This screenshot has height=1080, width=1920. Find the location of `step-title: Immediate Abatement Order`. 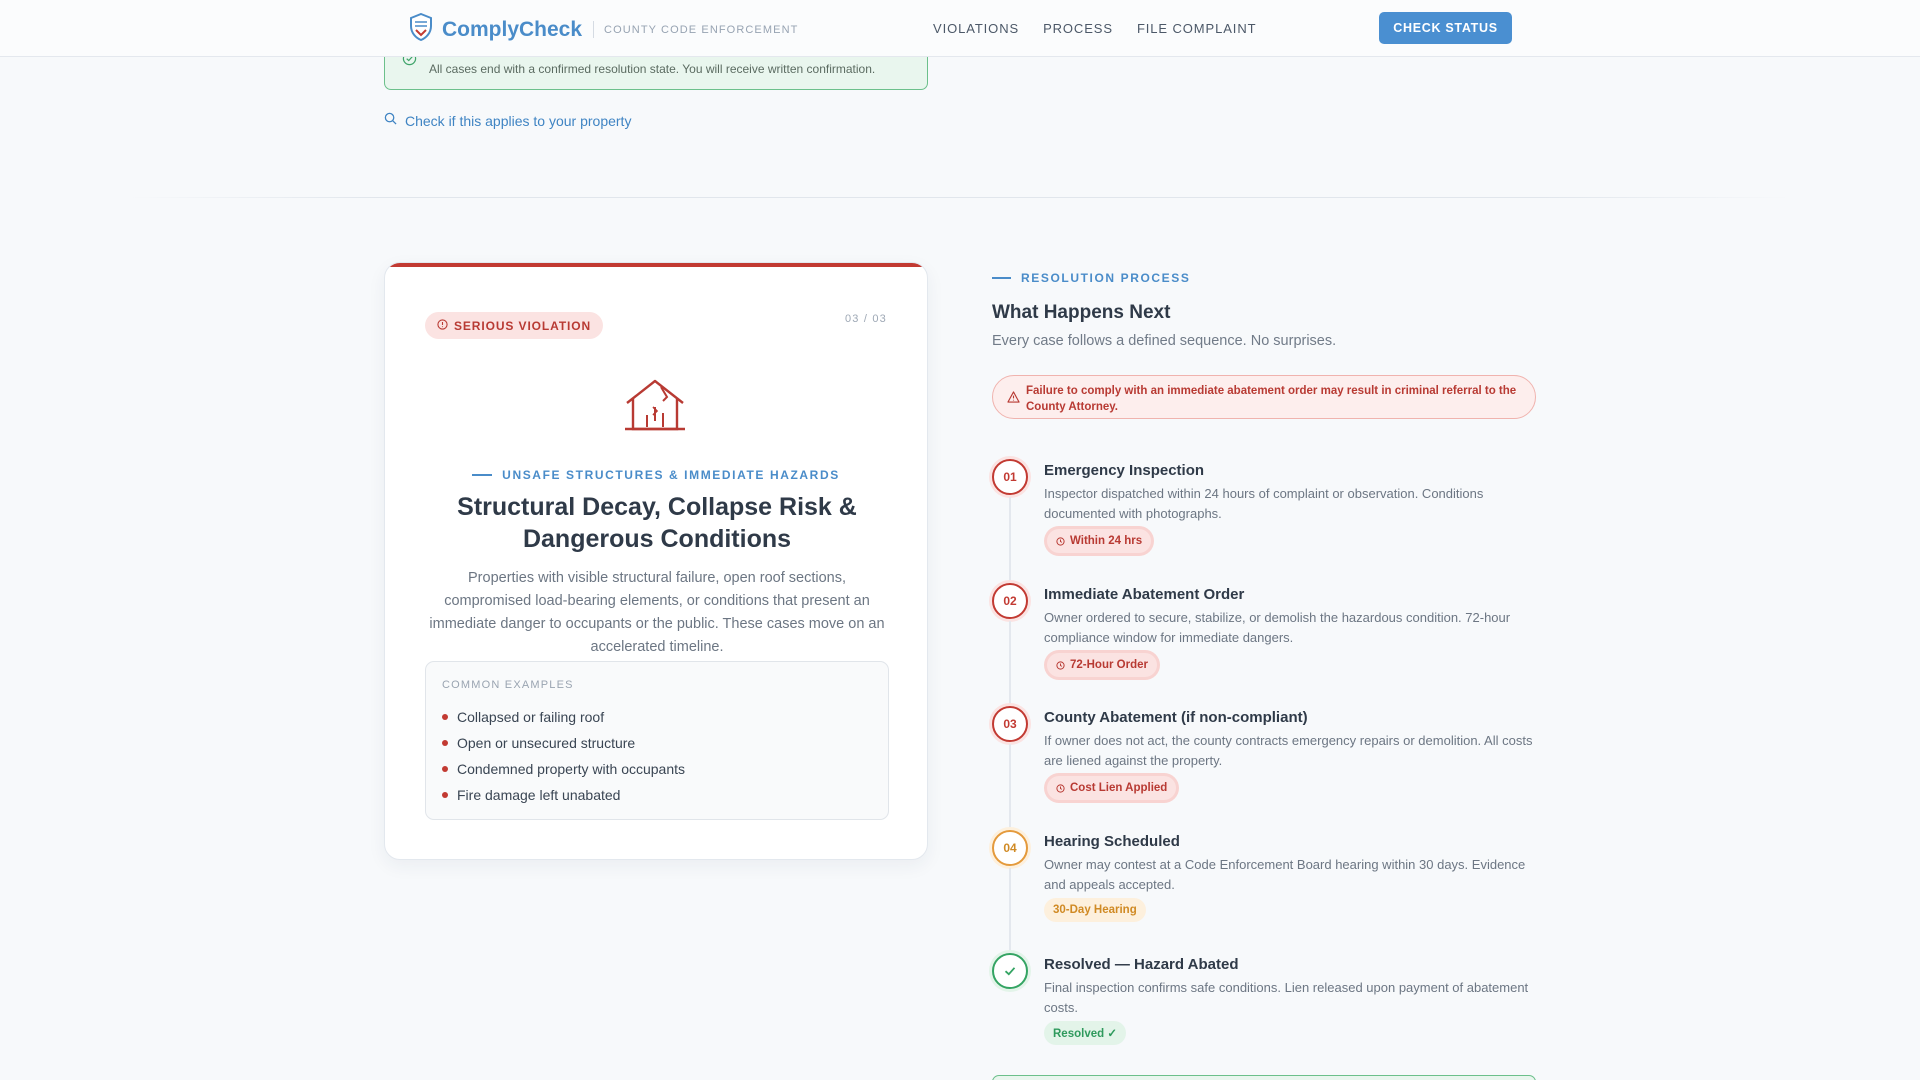

step-title: Immediate Abatement Order is located at coordinates (1144, 594).